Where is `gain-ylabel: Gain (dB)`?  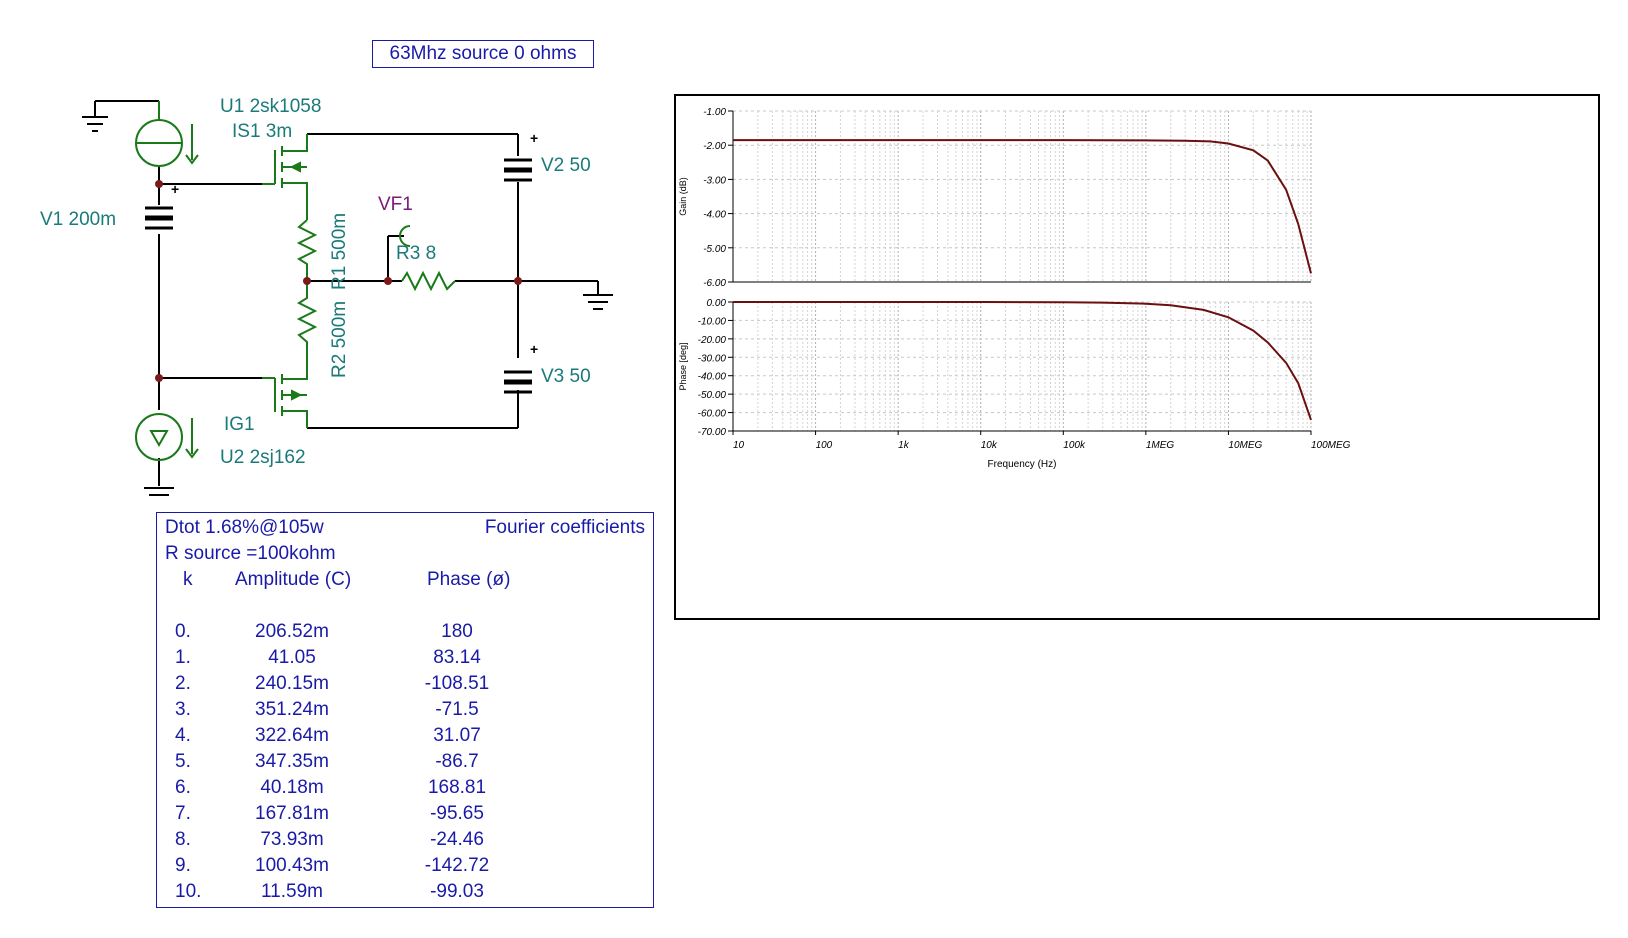 gain-ylabel: Gain (dB) is located at coordinates (683, 196).